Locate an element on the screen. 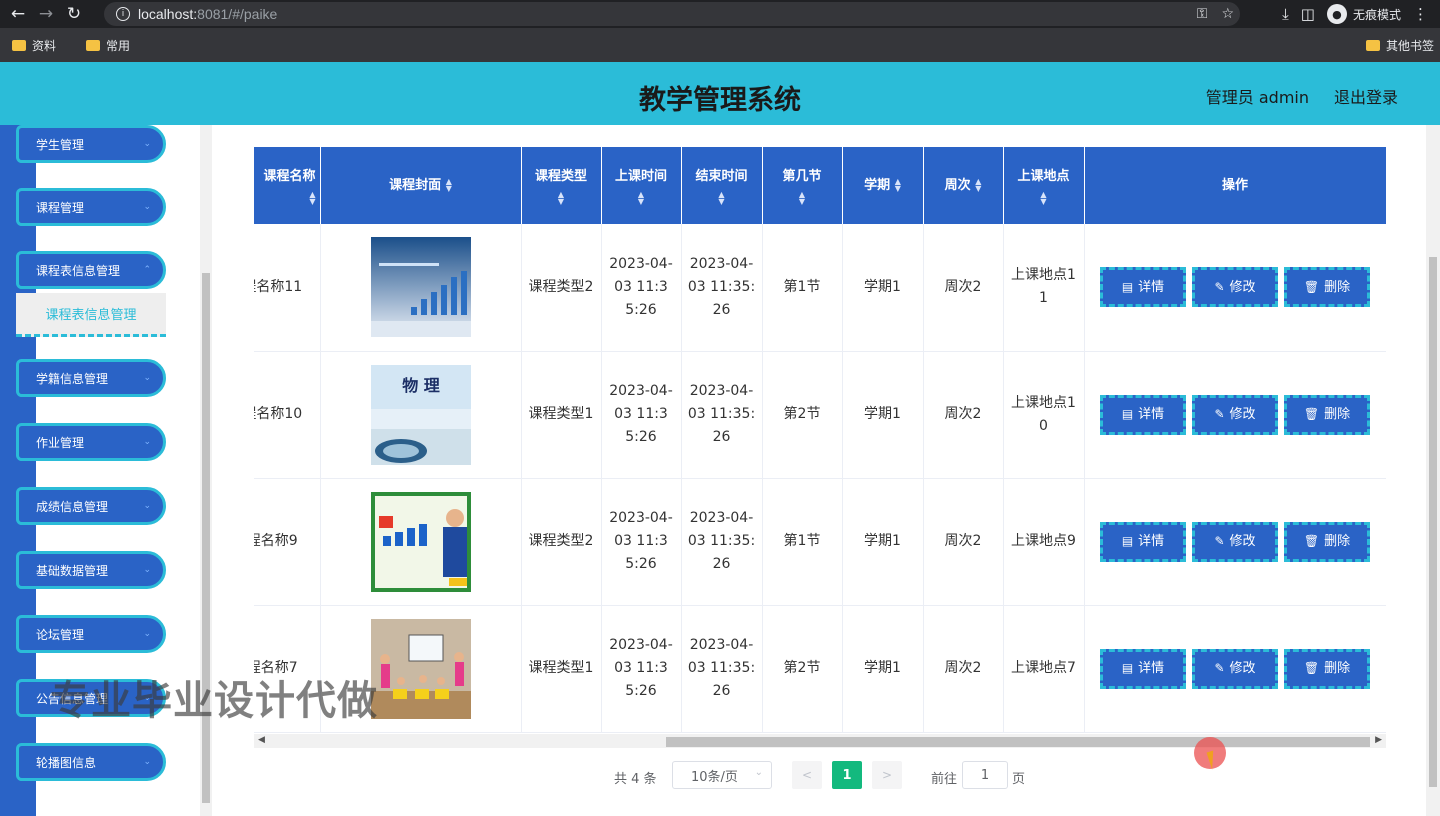  address-bar: i localhost: 8081/#/paike ⚿ ☆ is located at coordinates (672, 14).